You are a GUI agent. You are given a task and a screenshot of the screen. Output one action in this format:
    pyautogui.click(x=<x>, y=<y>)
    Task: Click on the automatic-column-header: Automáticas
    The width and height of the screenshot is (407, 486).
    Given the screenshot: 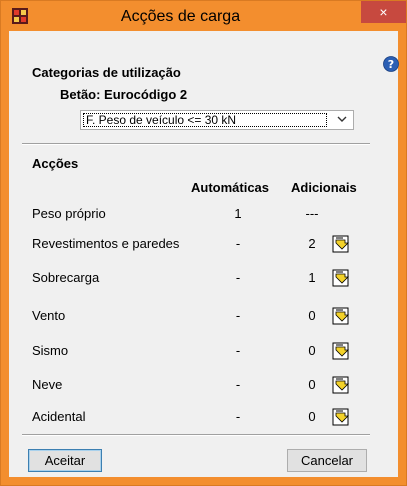 What is the action you would take?
    pyautogui.click(x=230, y=187)
    